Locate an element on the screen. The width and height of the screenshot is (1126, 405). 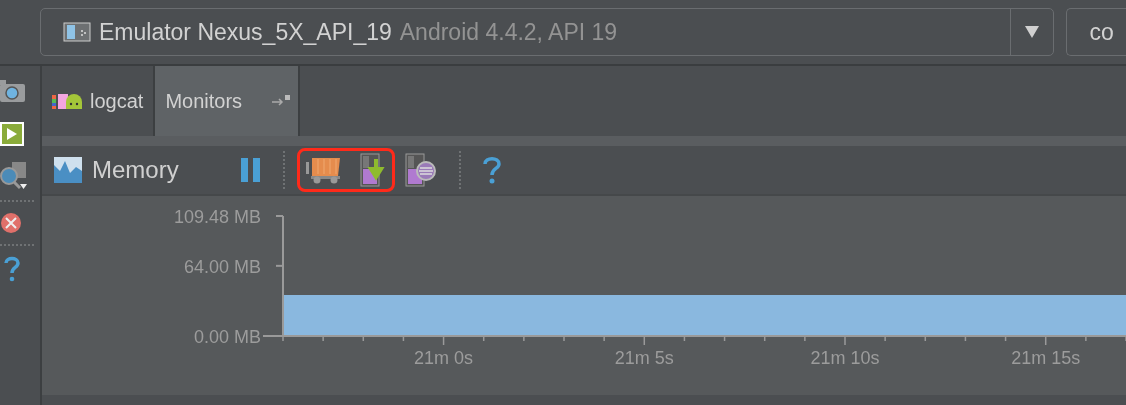
pin-icon is located at coordinates (281, 101).